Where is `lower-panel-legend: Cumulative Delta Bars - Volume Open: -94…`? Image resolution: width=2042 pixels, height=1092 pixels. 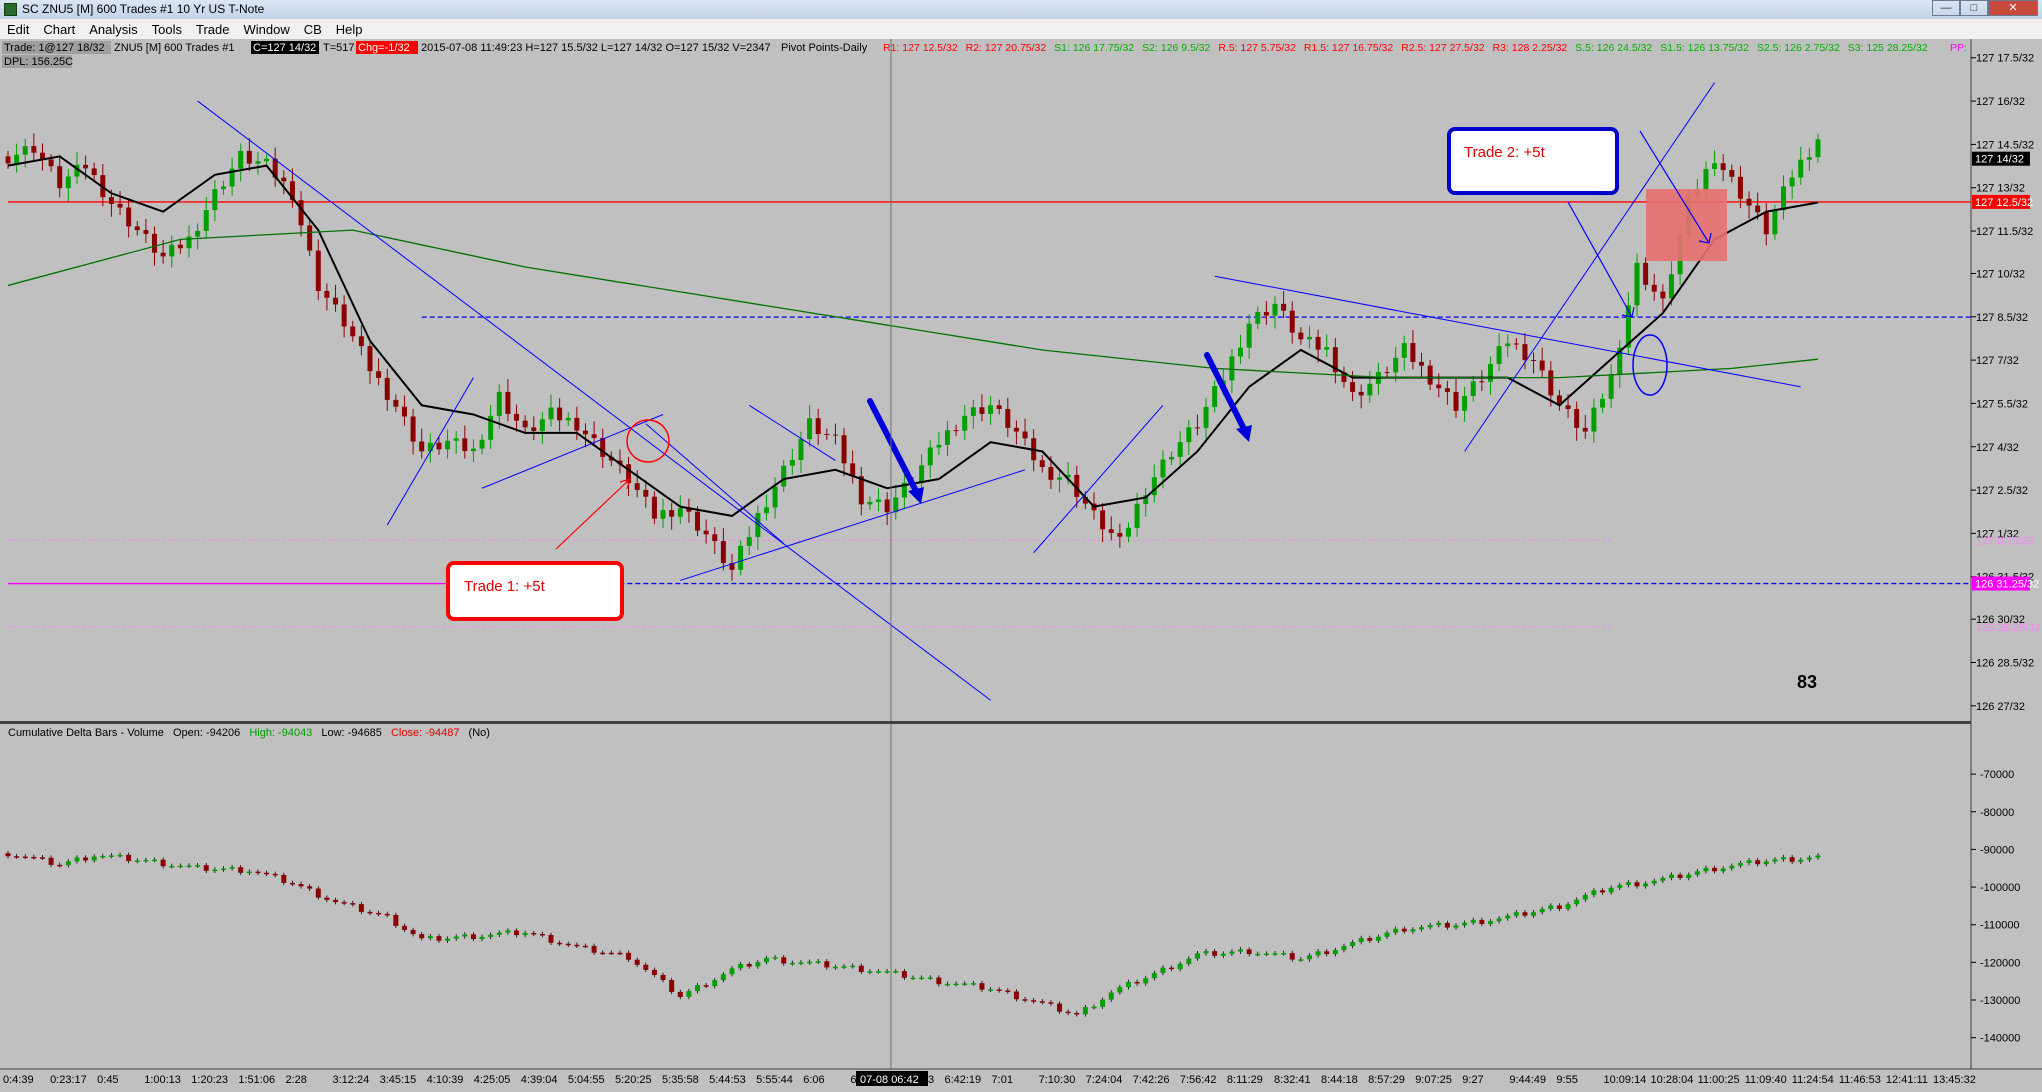 lower-panel-legend: Cumulative Delta Bars - Volume Open: -94… is located at coordinates (249, 733).